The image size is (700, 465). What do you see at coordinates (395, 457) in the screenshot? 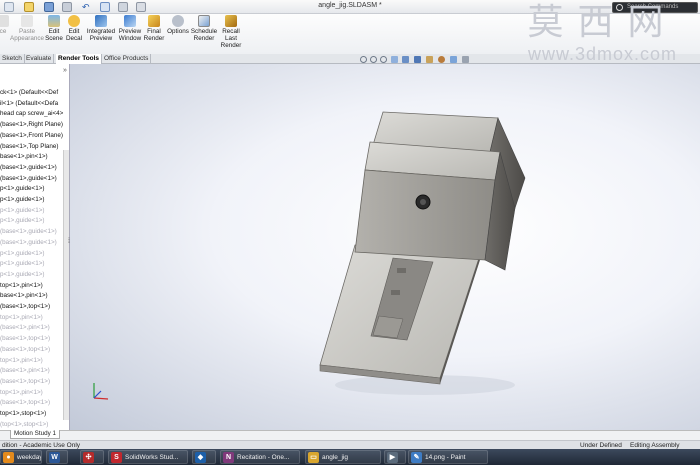
I see `taskbar-button: ▶` at bounding box center [395, 457].